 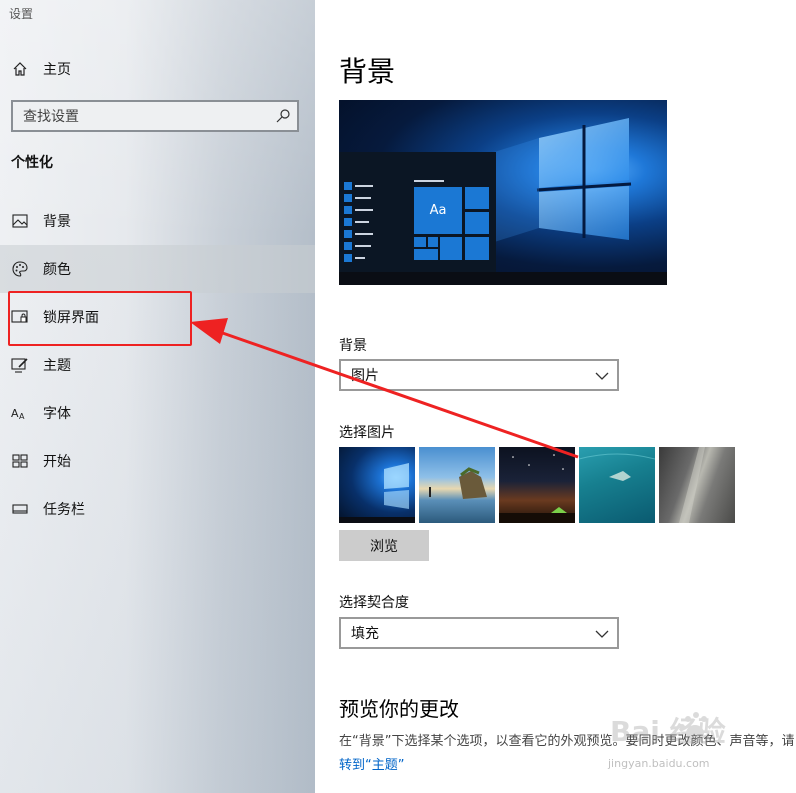 What do you see at coordinates (353, 346) in the screenshot?
I see `background-label: 背景` at bounding box center [353, 346].